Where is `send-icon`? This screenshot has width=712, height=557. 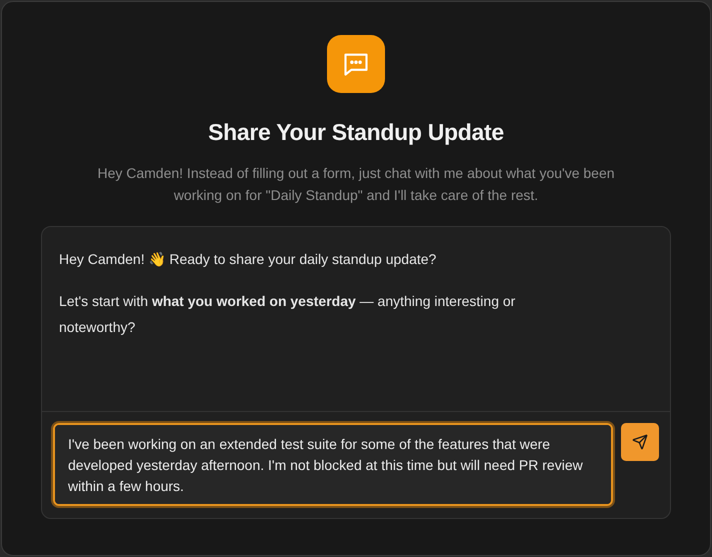 send-icon is located at coordinates (640, 442).